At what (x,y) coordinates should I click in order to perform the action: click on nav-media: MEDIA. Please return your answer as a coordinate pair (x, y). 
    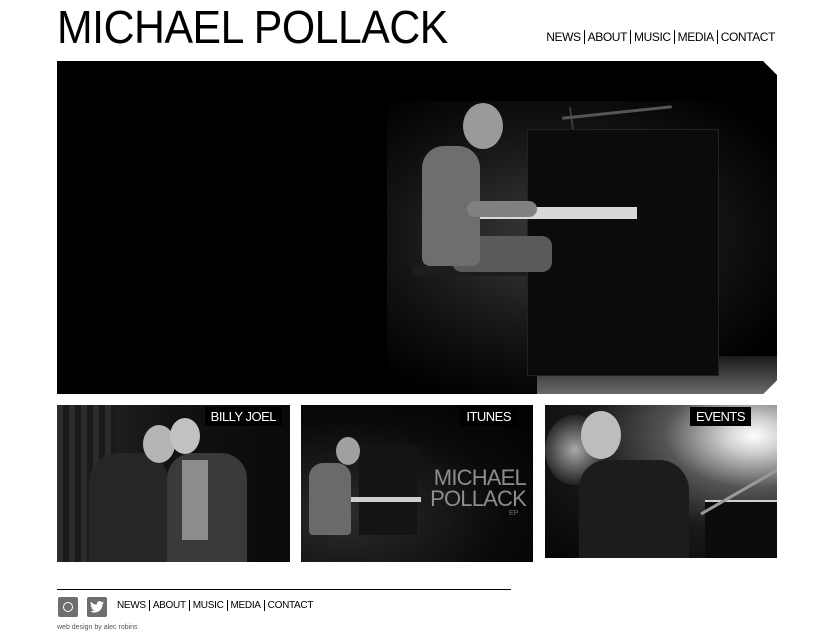
    Looking at the image, I should click on (696, 37).